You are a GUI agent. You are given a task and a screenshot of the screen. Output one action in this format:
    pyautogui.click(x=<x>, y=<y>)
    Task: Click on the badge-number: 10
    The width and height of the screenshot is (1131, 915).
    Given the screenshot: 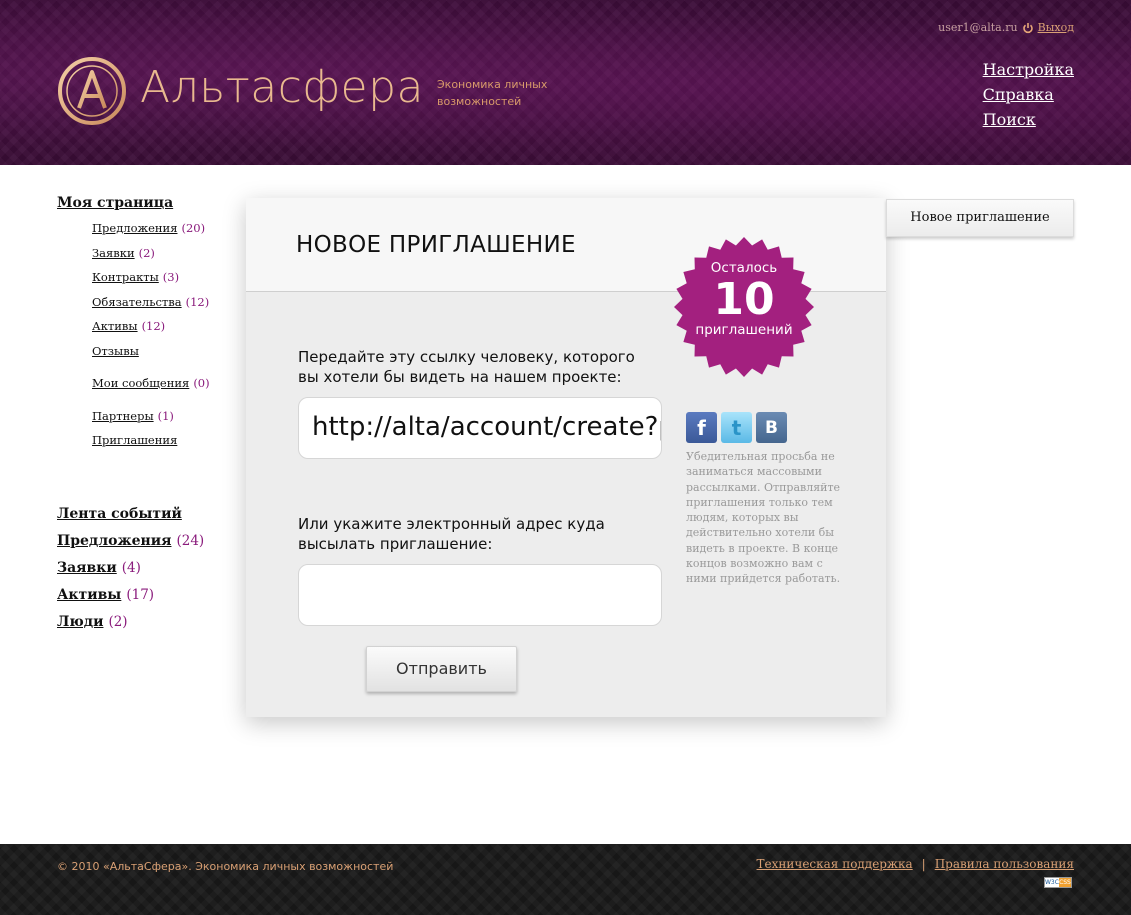 What is the action you would take?
    pyautogui.click(x=744, y=299)
    